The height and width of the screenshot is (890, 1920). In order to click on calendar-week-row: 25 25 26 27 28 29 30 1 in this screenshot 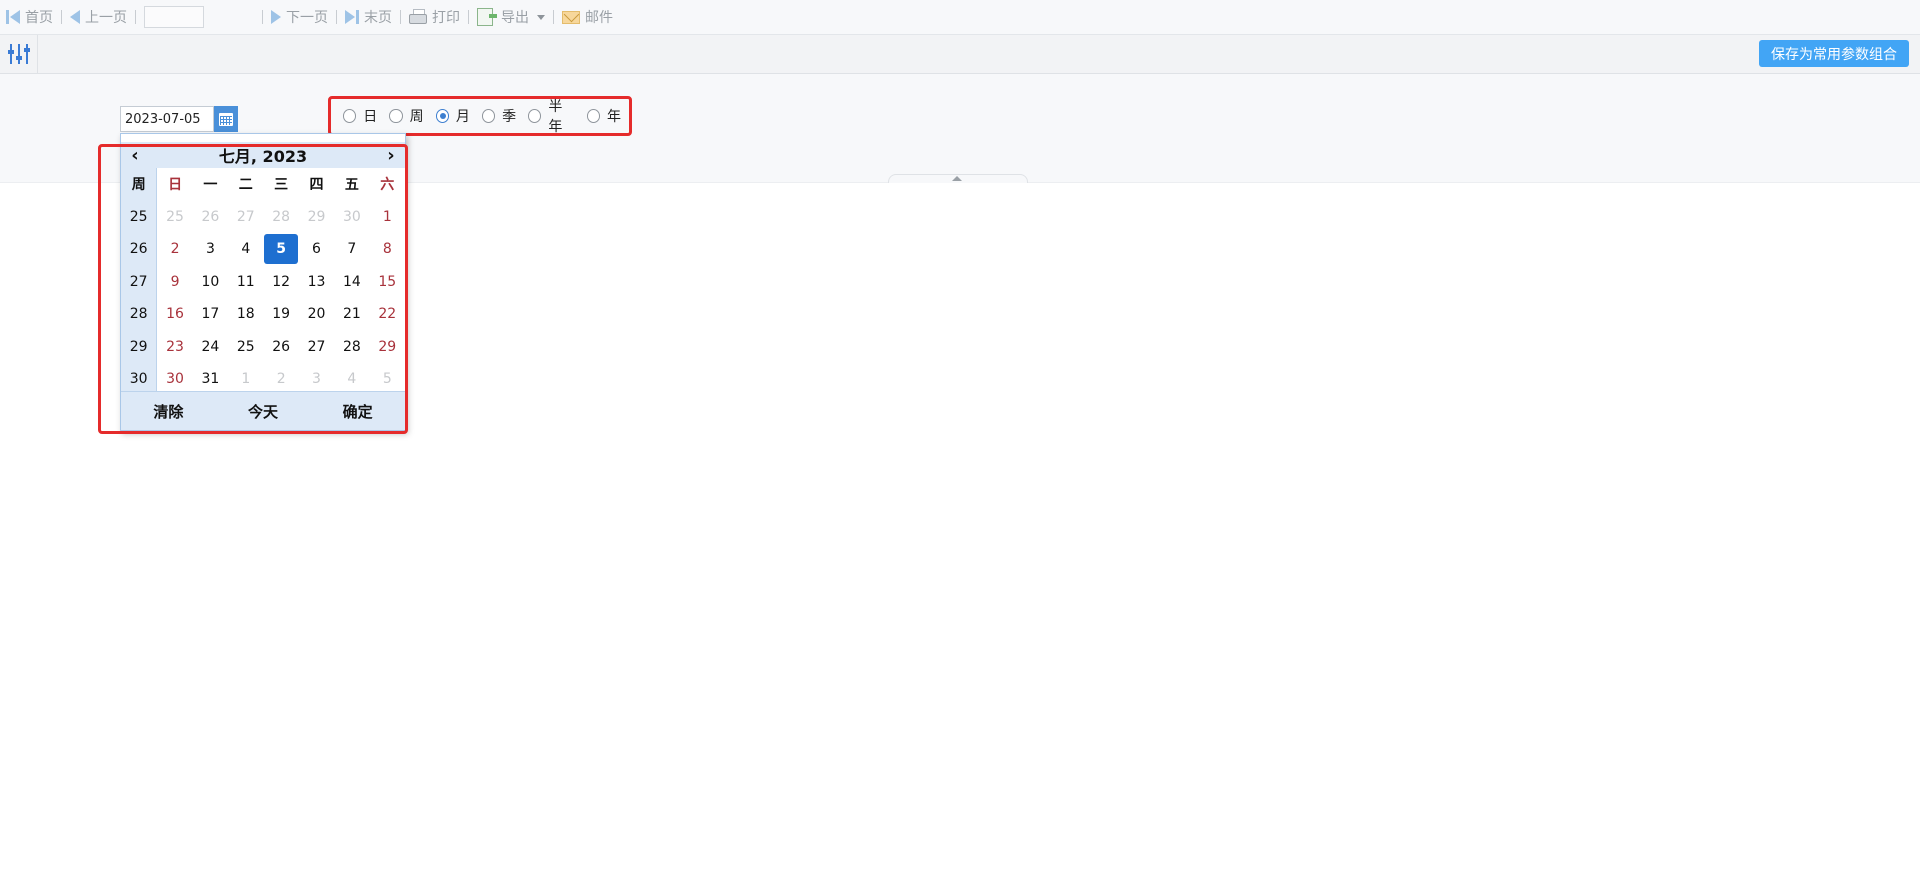, I will do `click(263, 217)`.